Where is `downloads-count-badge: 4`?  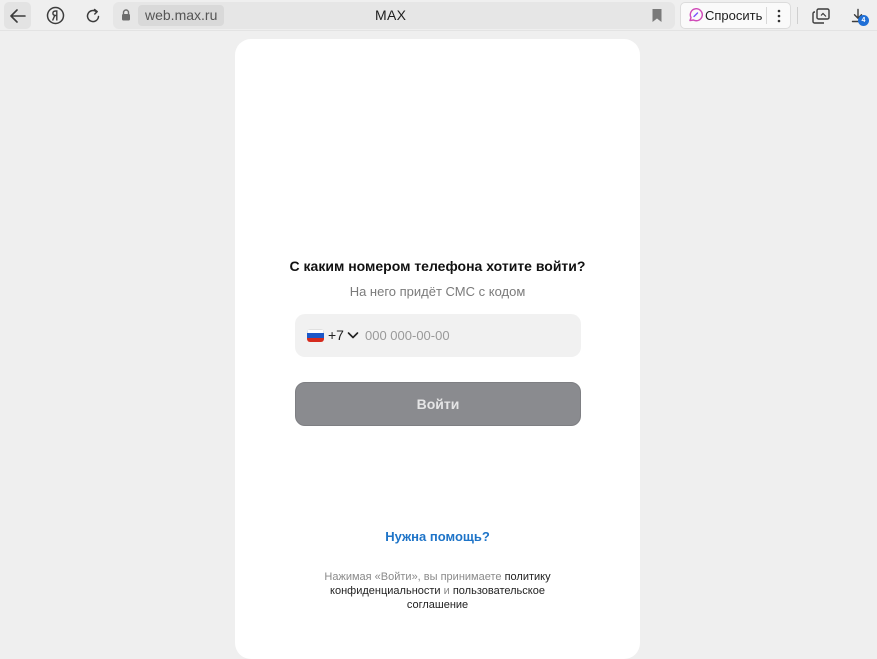 downloads-count-badge: 4 is located at coordinates (863, 20).